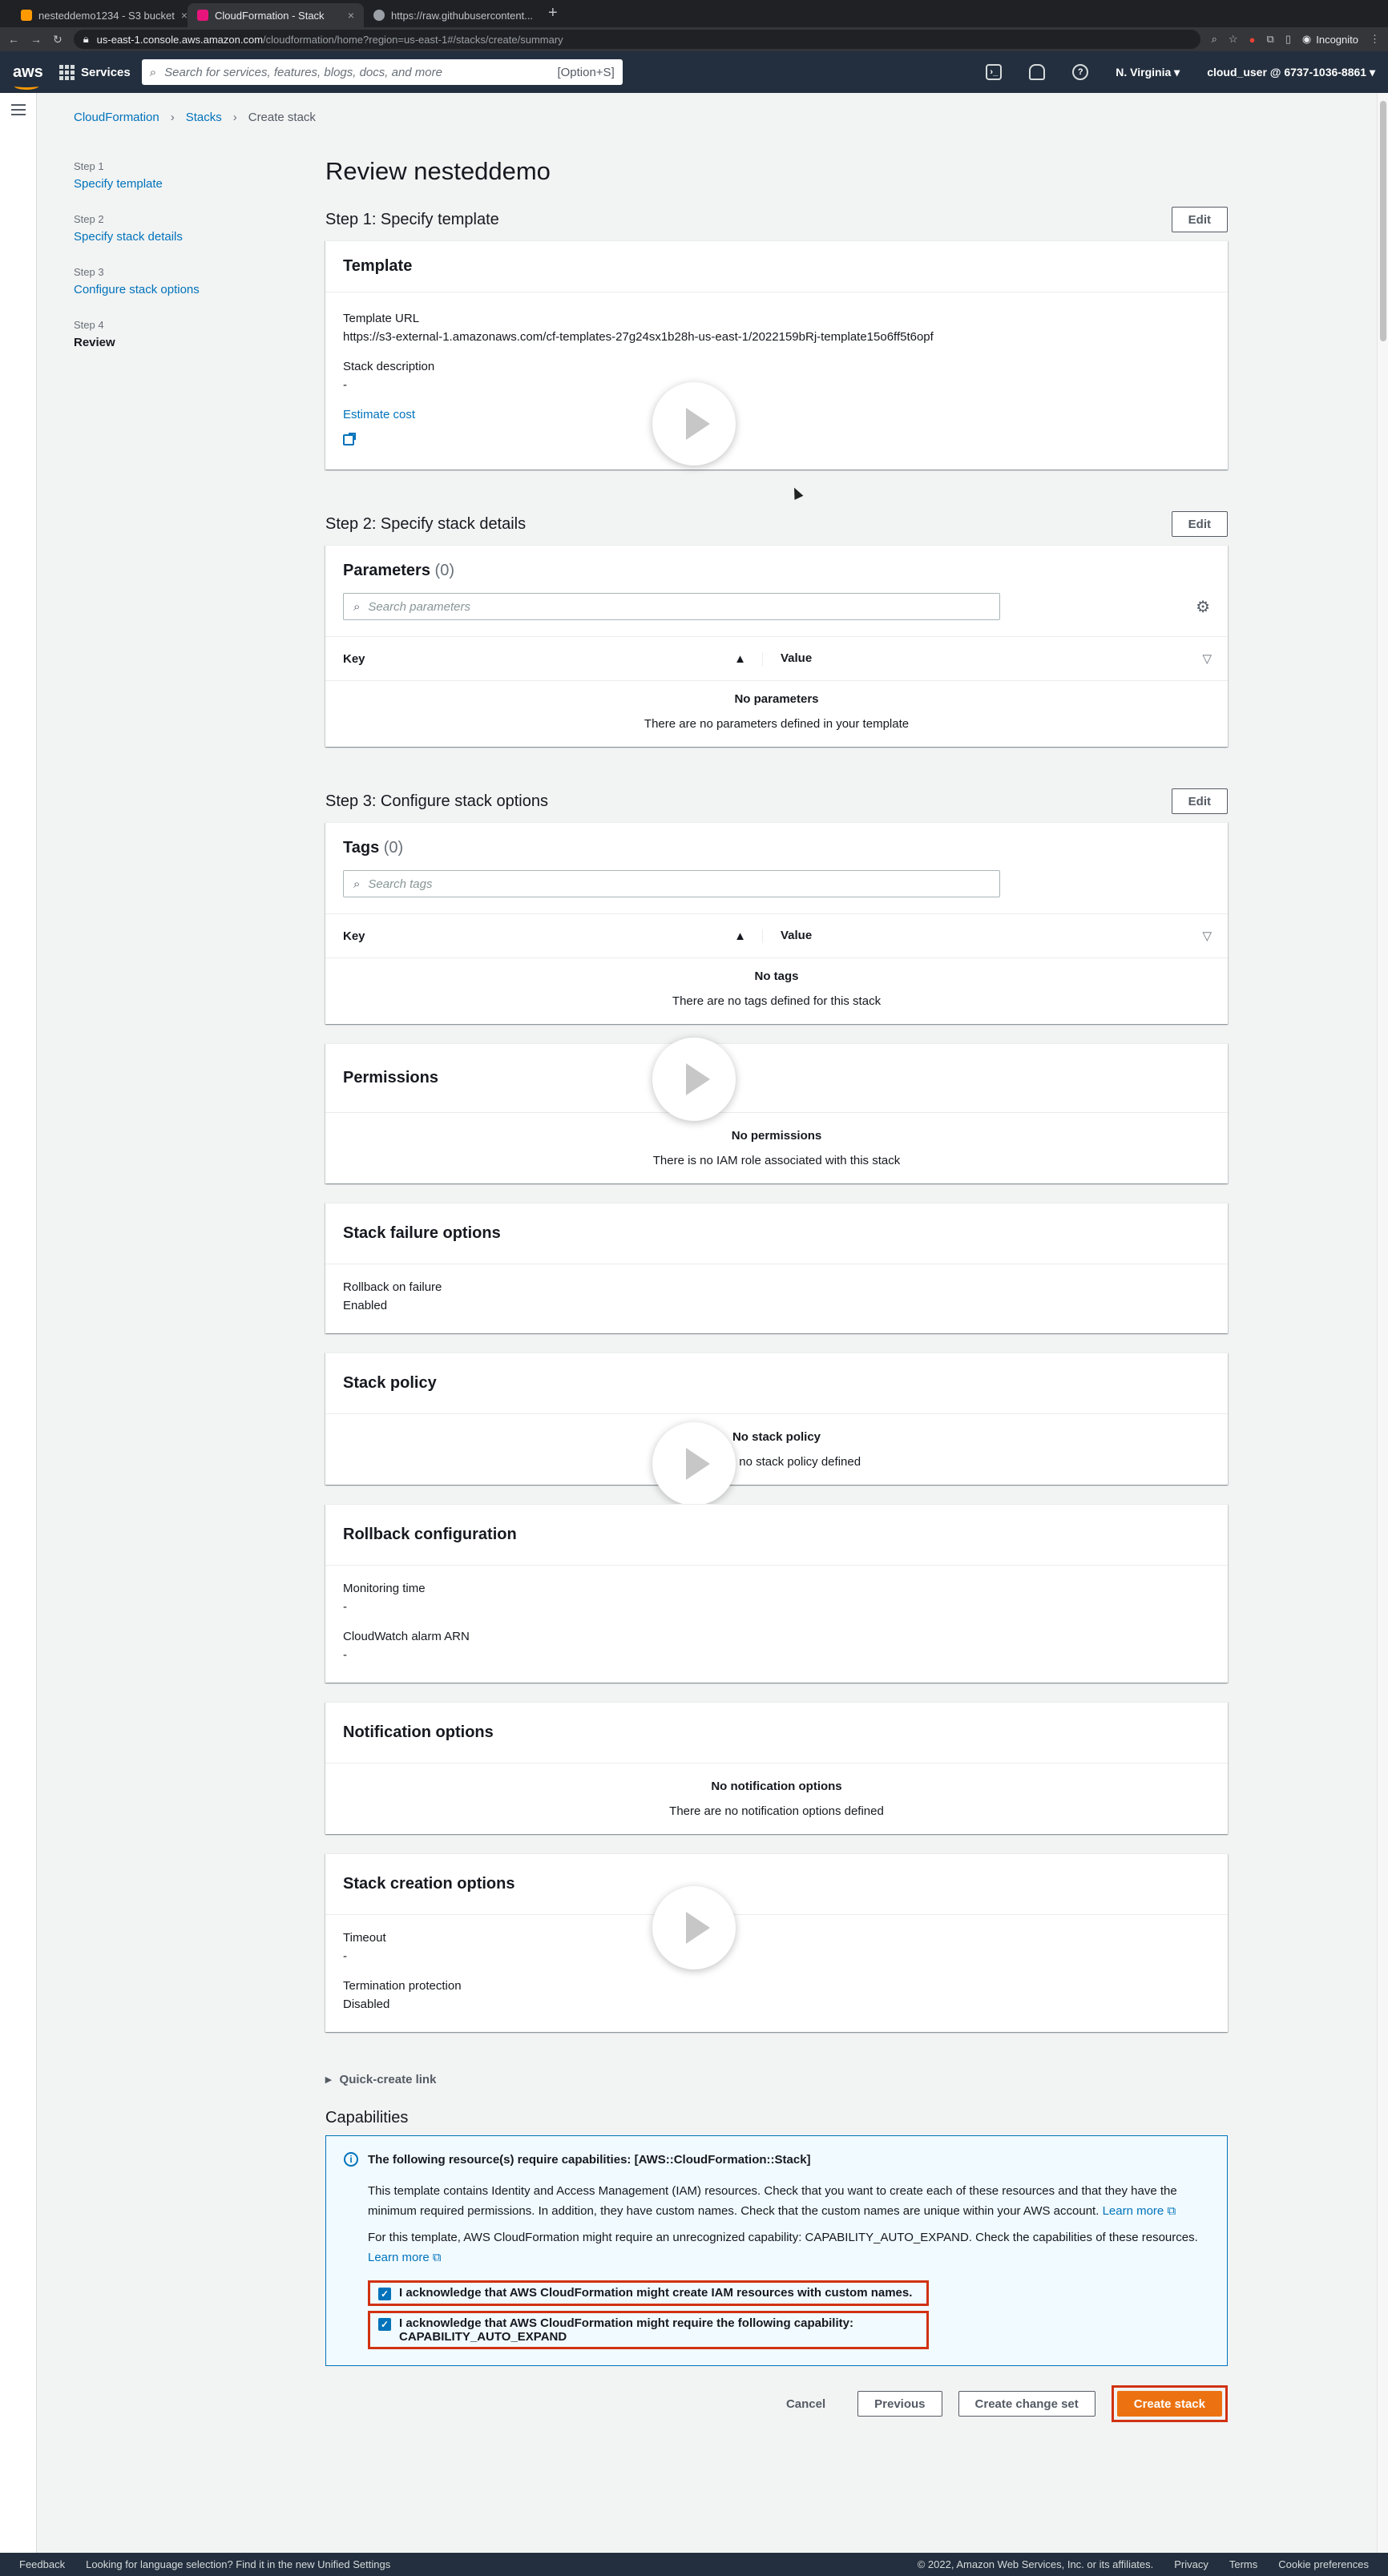 The height and width of the screenshot is (2576, 1388). What do you see at coordinates (58, 39) in the screenshot?
I see `reload-icon: ↻` at bounding box center [58, 39].